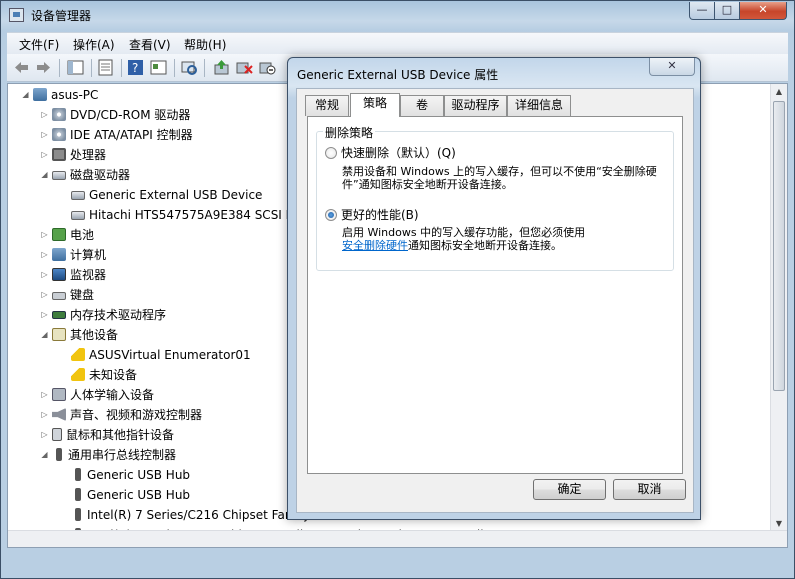 The height and width of the screenshot is (579, 795). I want to click on dvd-drive-icon, so click(59, 114).